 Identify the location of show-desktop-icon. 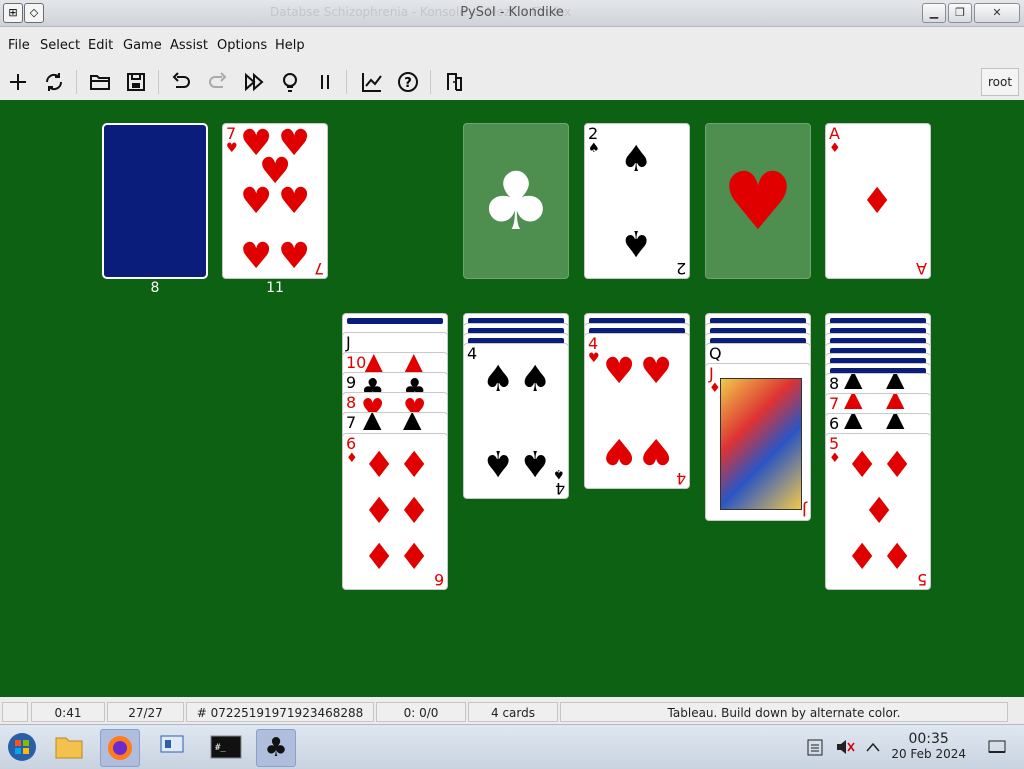
(997, 747).